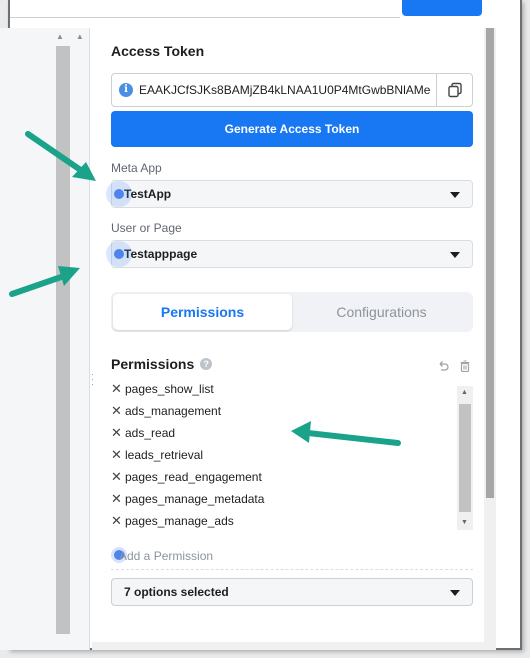 The image size is (530, 658). Describe the element at coordinates (119, 194) in the screenshot. I see `click-marker-meta-app` at that location.